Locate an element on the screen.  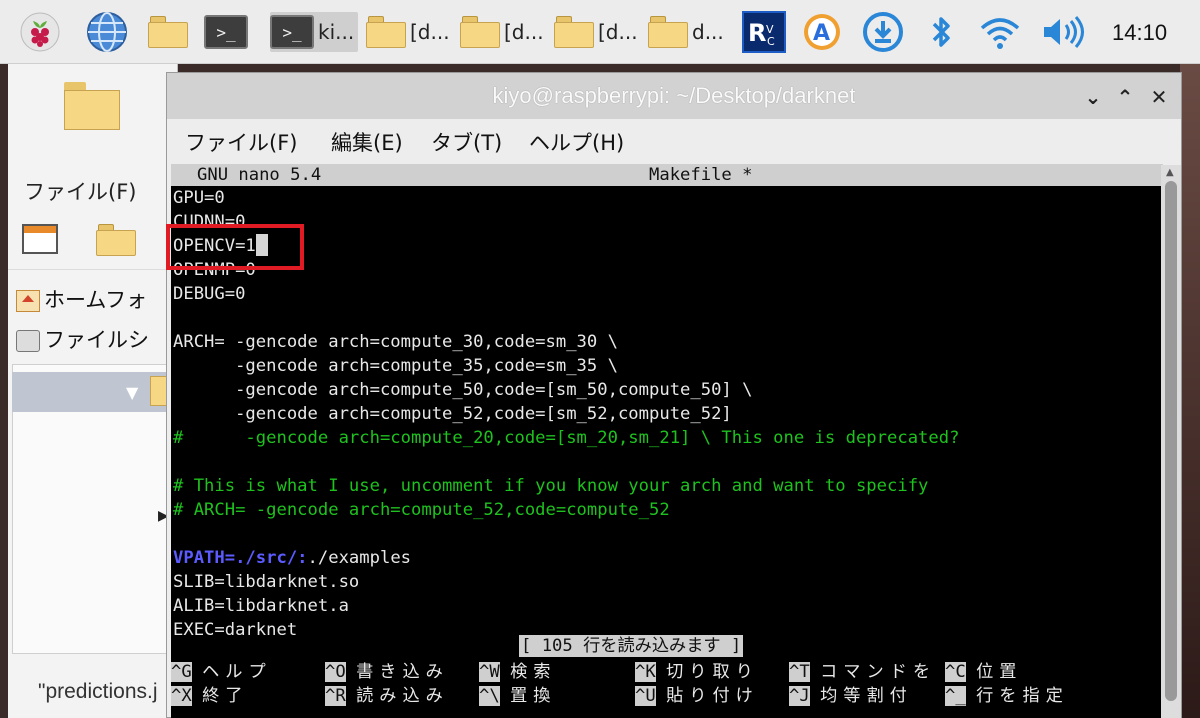
vnc-tray: R V C is located at coordinates (764, 32).